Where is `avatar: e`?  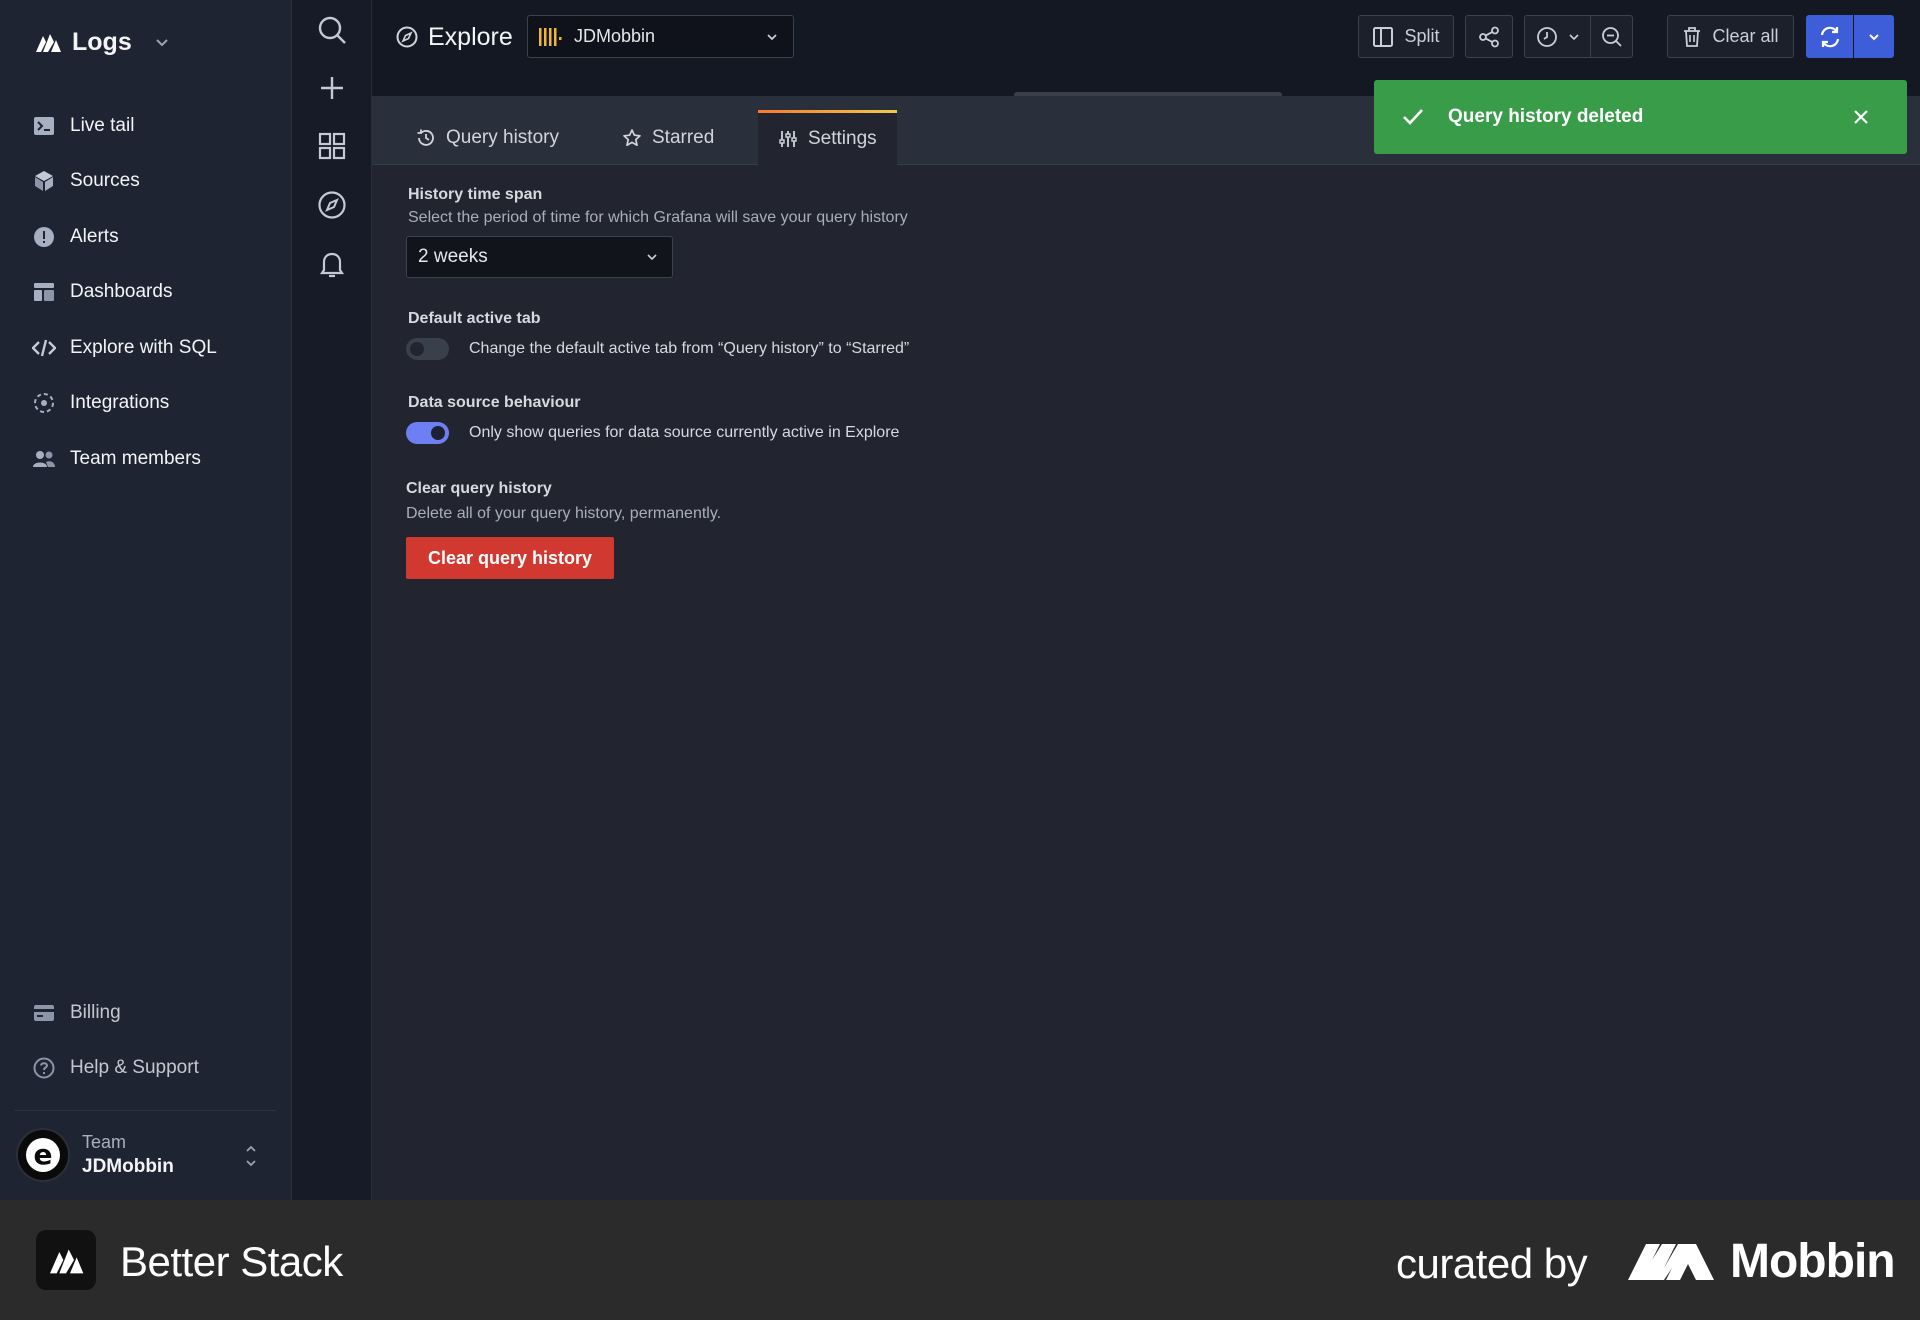
avatar: e is located at coordinates (43, 1154).